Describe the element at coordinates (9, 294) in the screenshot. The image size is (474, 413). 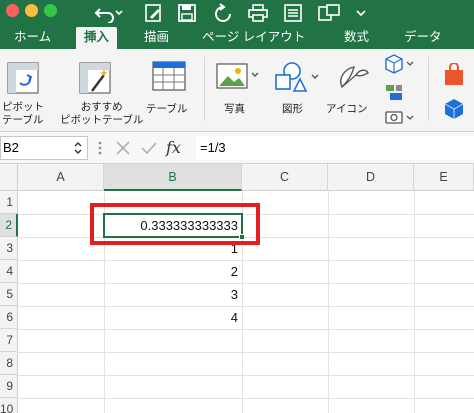
I see `row-header-5: 5` at that location.